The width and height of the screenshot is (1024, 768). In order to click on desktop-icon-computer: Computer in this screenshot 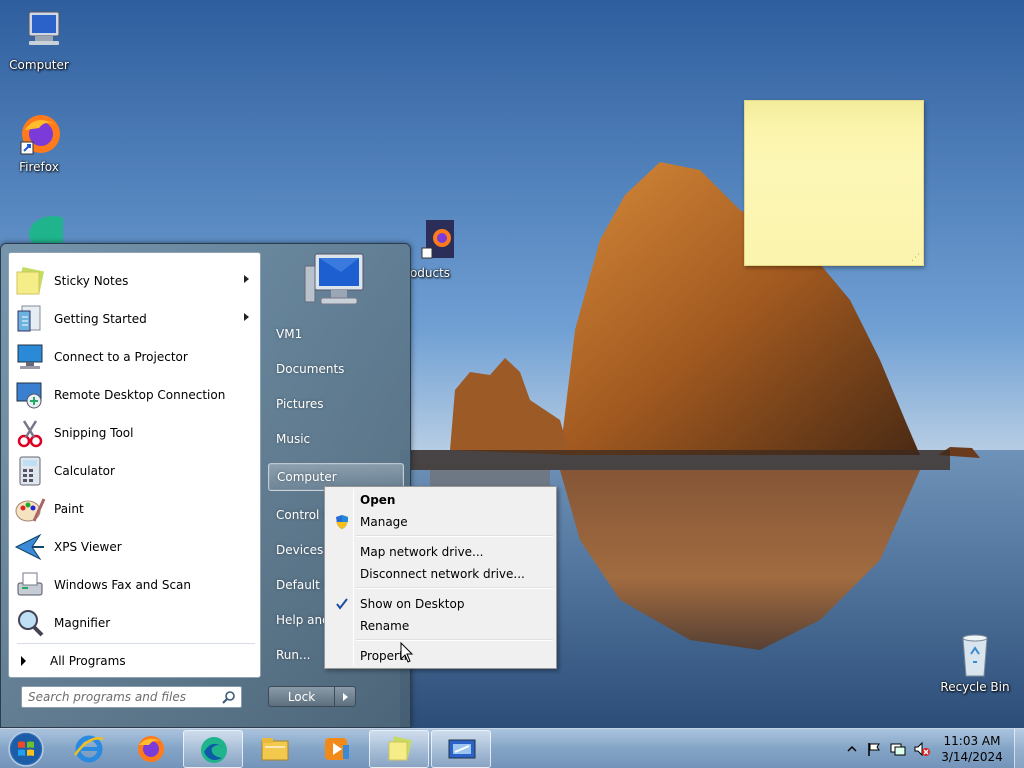, I will do `click(39, 40)`.